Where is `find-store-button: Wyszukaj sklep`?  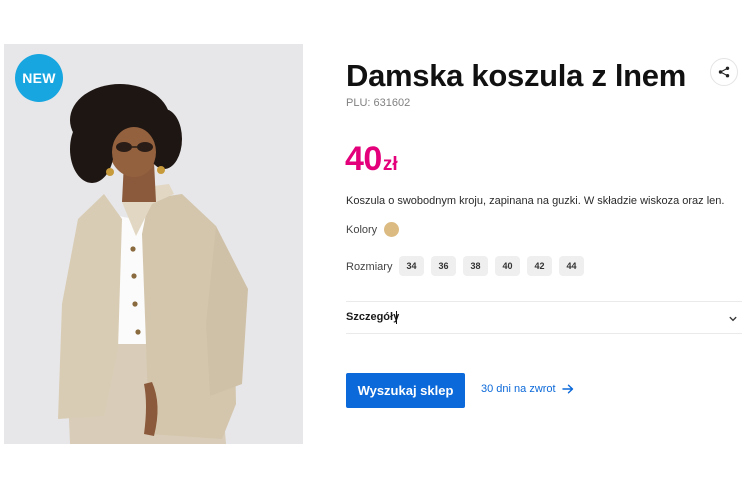
find-store-button: Wyszukaj sklep is located at coordinates (405, 390).